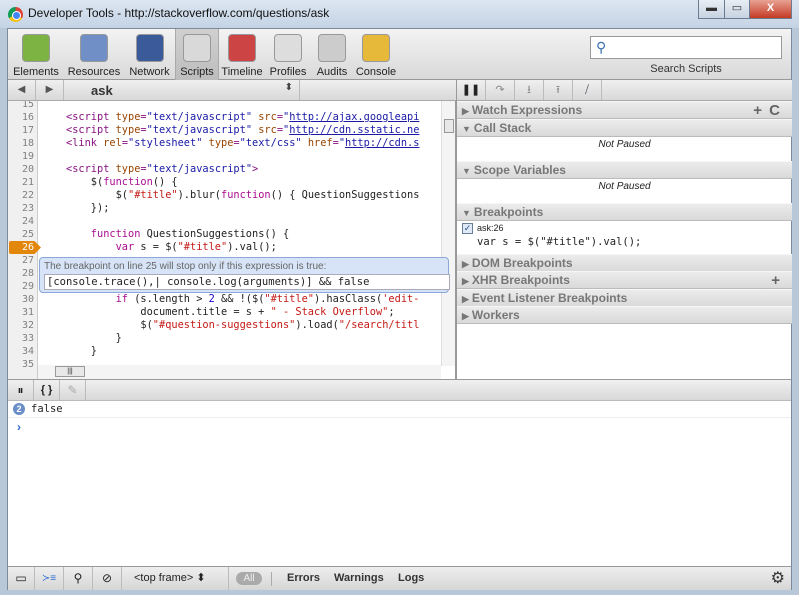 This screenshot has width=799, height=595. Describe the element at coordinates (199, 169) in the screenshot. I see `code-token: "text/javascript"` at that location.